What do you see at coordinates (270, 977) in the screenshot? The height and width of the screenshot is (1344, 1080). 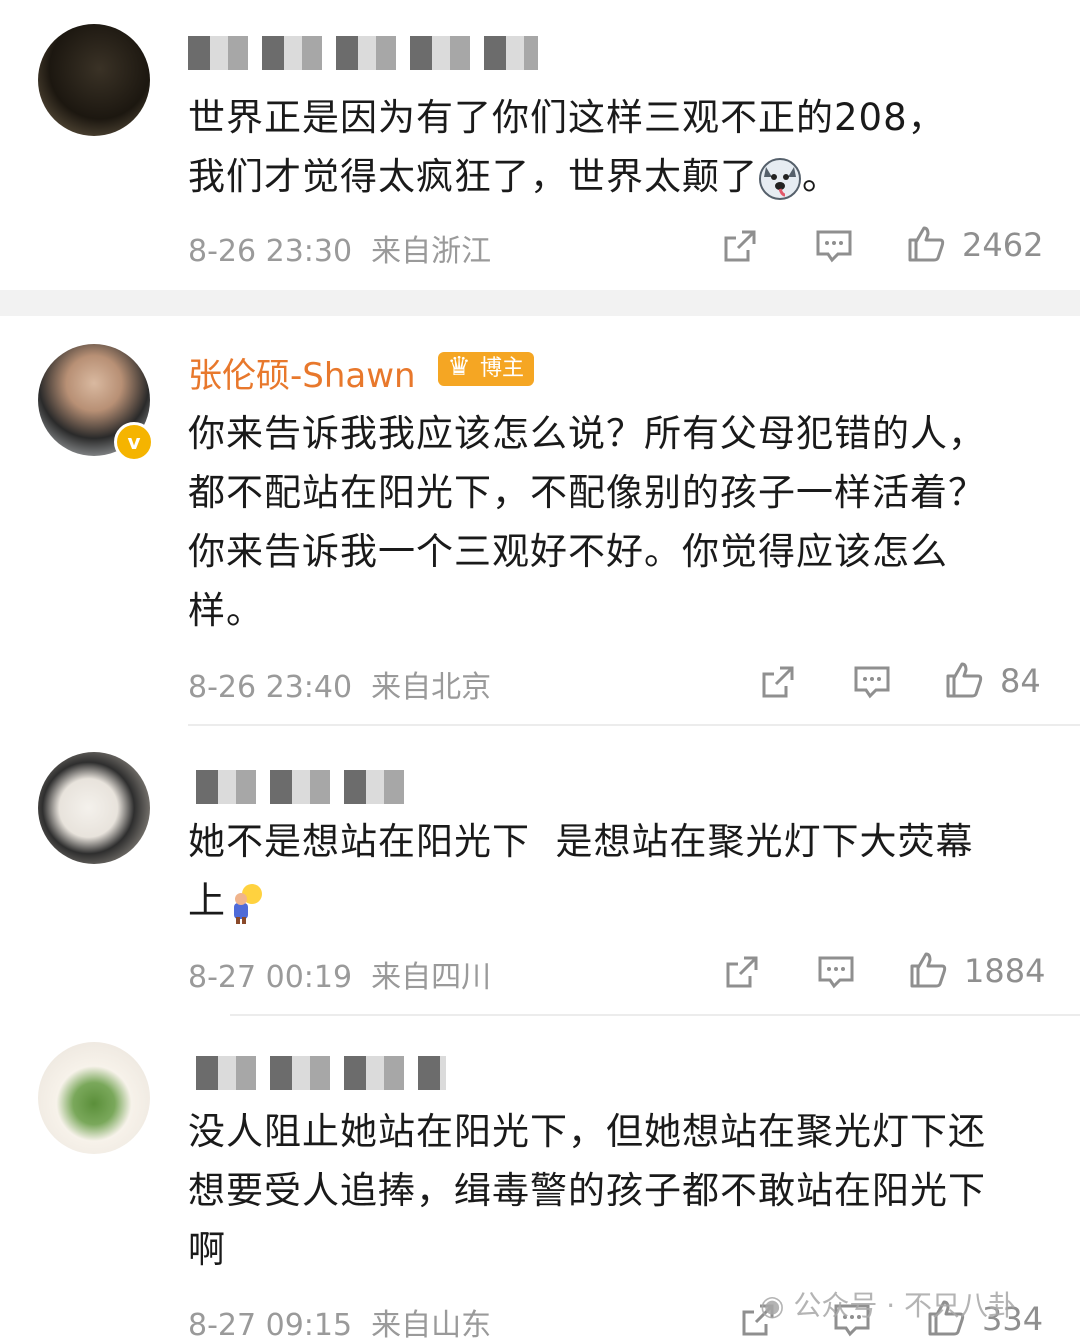 I see `comment-time: 8-27 00:19` at bounding box center [270, 977].